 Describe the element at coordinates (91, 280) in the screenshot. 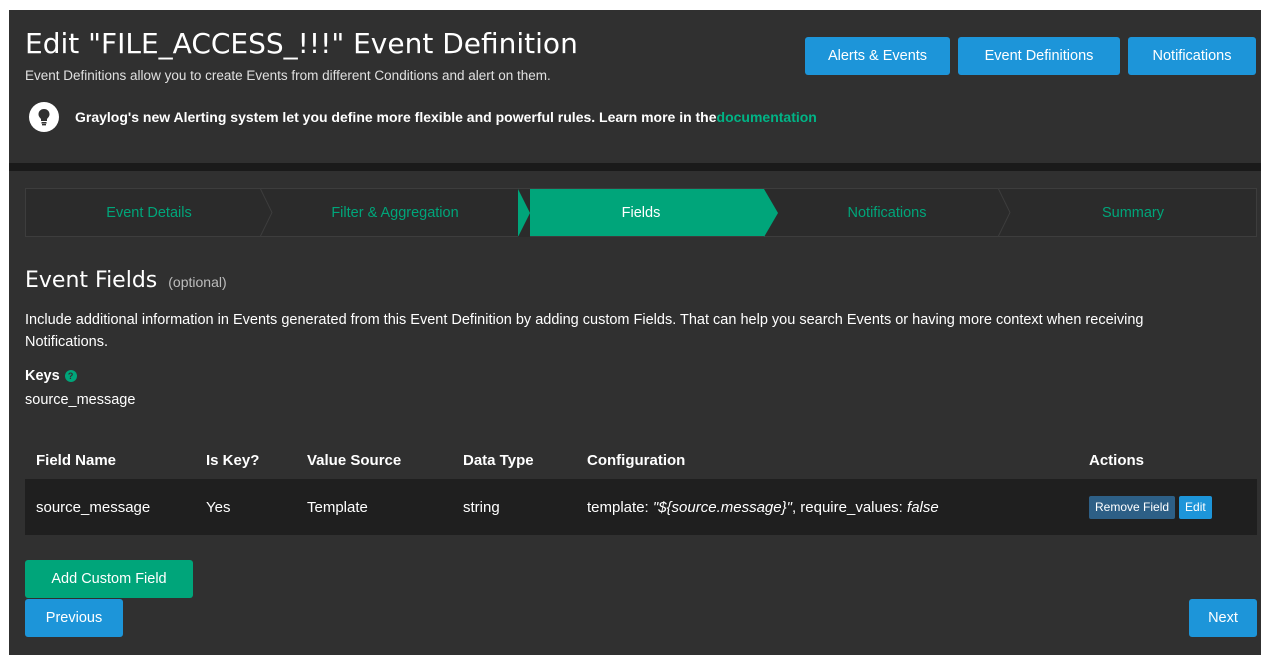

I see `section-title-text: Event Fields` at that location.